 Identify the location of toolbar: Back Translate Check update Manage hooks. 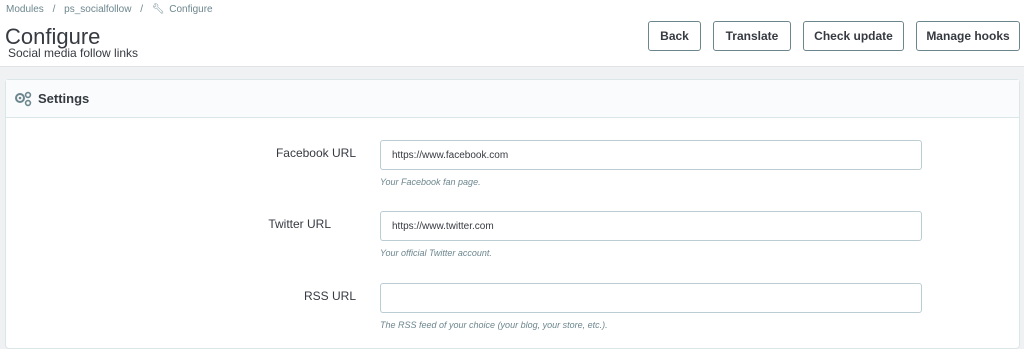
(512, 37).